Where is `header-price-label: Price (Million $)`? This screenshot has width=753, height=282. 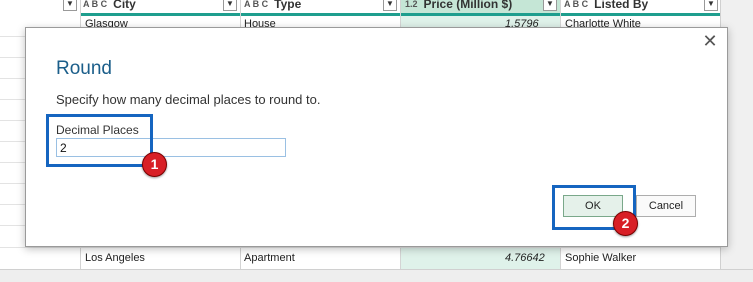
header-price-label: Price (Million $) is located at coordinates (468, 5).